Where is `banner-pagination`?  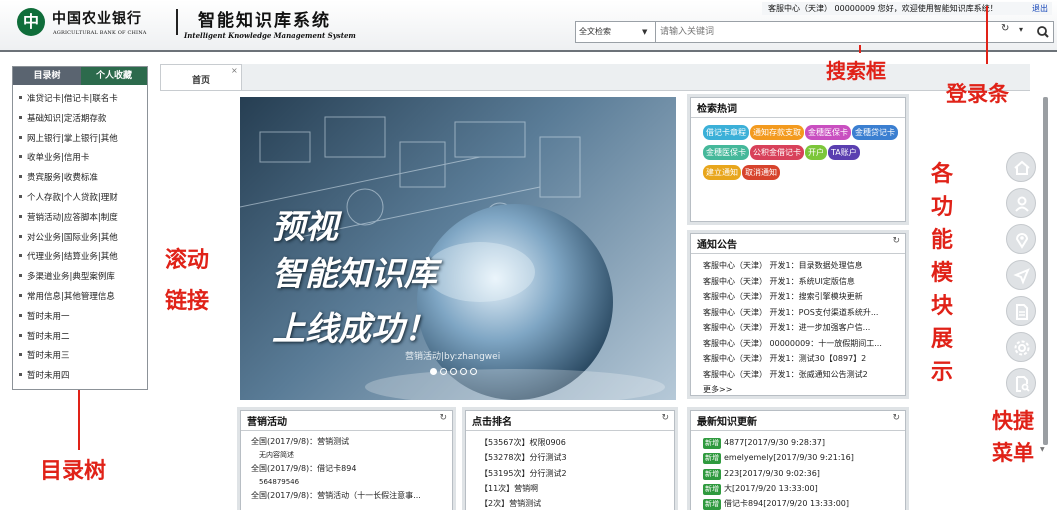
banner-pagination is located at coordinates (455, 373).